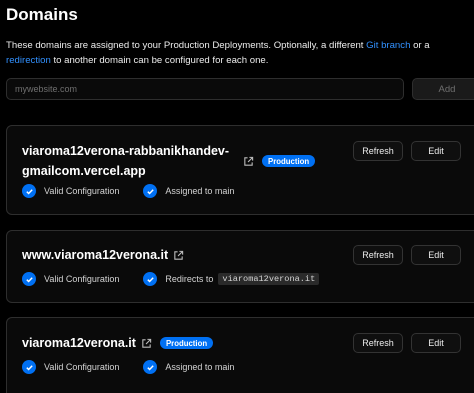 The height and width of the screenshot is (393, 474). What do you see at coordinates (269, 279) in the screenshot?
I see `redirect-target: viaroma12verona.it` at bounding box center [269, 279].